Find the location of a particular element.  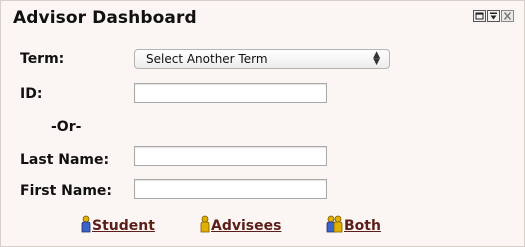

last-name-input is located at coordinates (230, 156).